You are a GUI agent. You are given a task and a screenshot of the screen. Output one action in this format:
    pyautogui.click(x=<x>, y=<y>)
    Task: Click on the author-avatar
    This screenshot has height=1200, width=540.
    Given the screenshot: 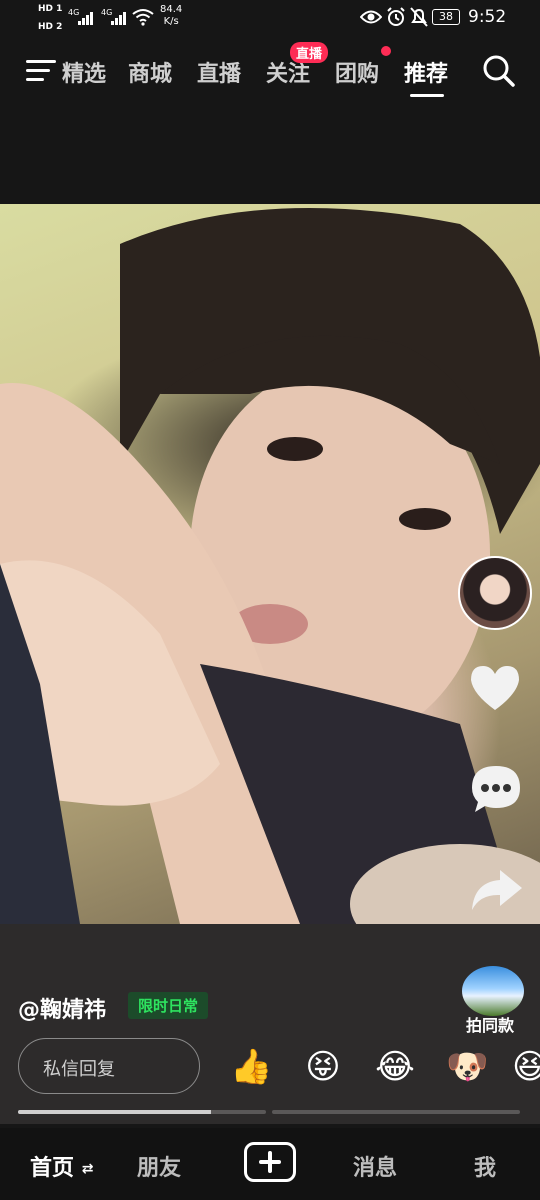 What is the action you would take?
    pyautogui.click(x=495, y=593)
    